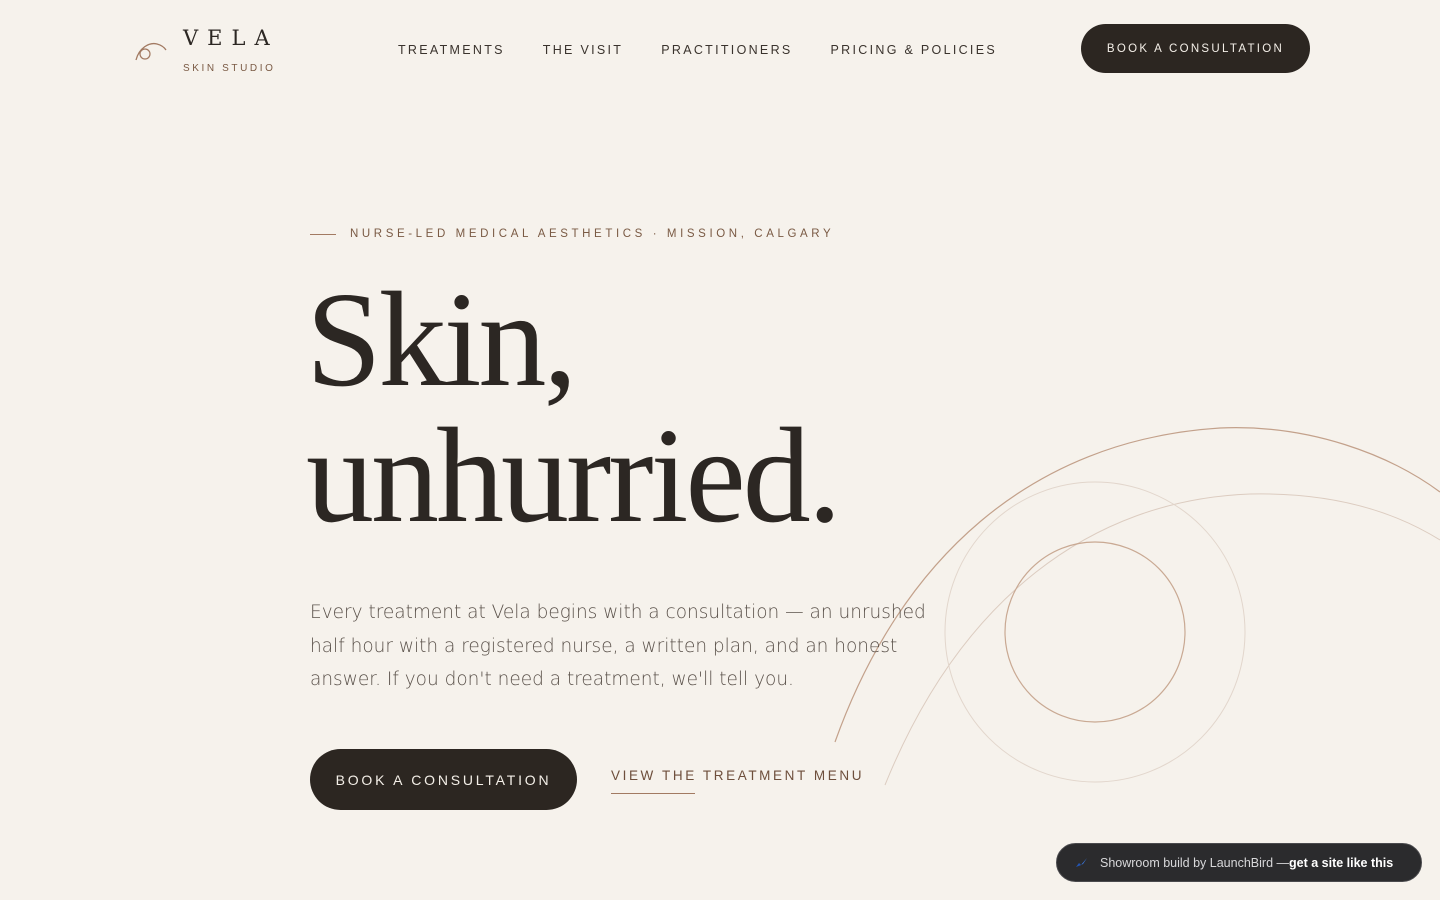  What do you see at coordinates (323, 234) in the screenshot?
I see `eyebrow-rule` at bounding box center [323, 234].